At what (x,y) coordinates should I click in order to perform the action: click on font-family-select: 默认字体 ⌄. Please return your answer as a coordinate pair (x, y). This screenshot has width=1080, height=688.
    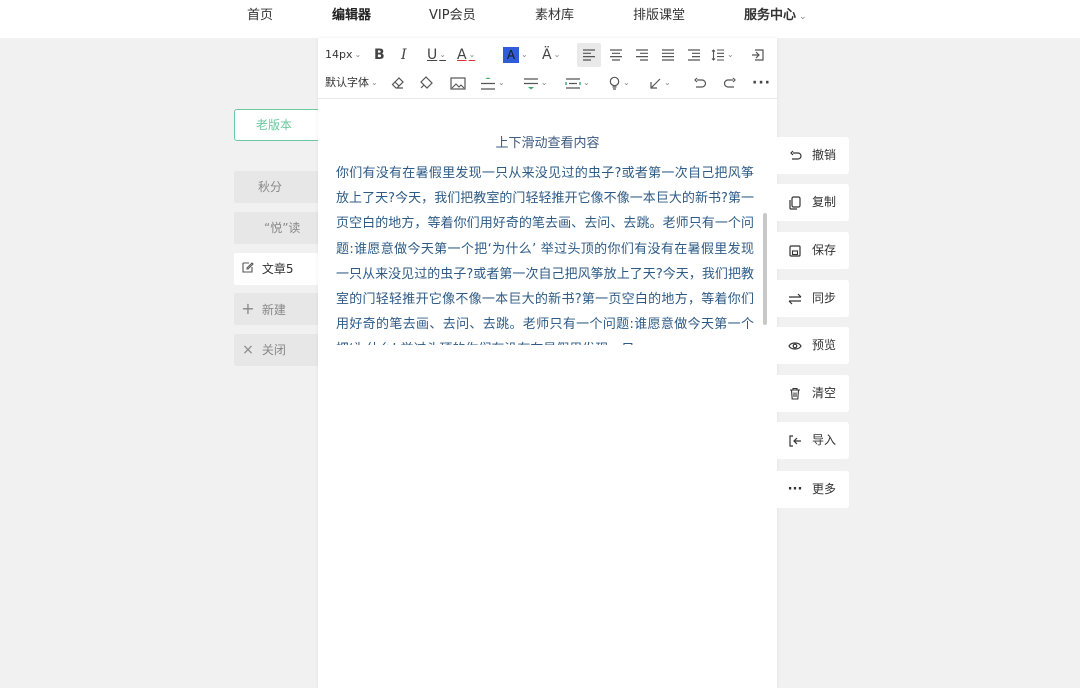
    Looking at the image, I should click on (351, 83).